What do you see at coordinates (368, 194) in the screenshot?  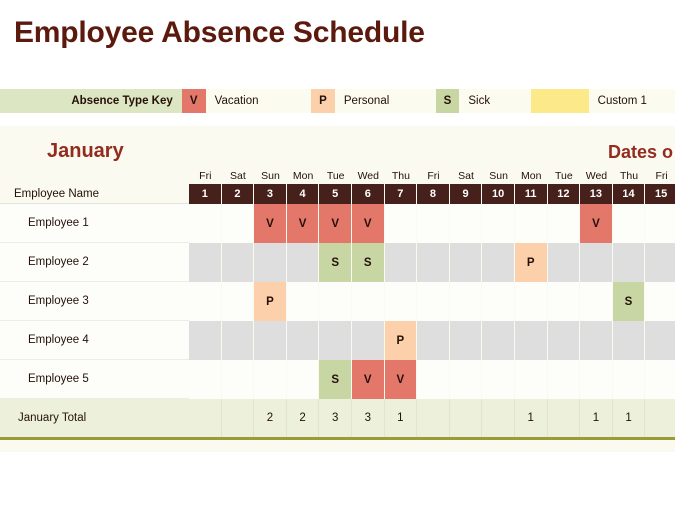 I see `date-header-cell: 6` at bounding box center [368, 194].